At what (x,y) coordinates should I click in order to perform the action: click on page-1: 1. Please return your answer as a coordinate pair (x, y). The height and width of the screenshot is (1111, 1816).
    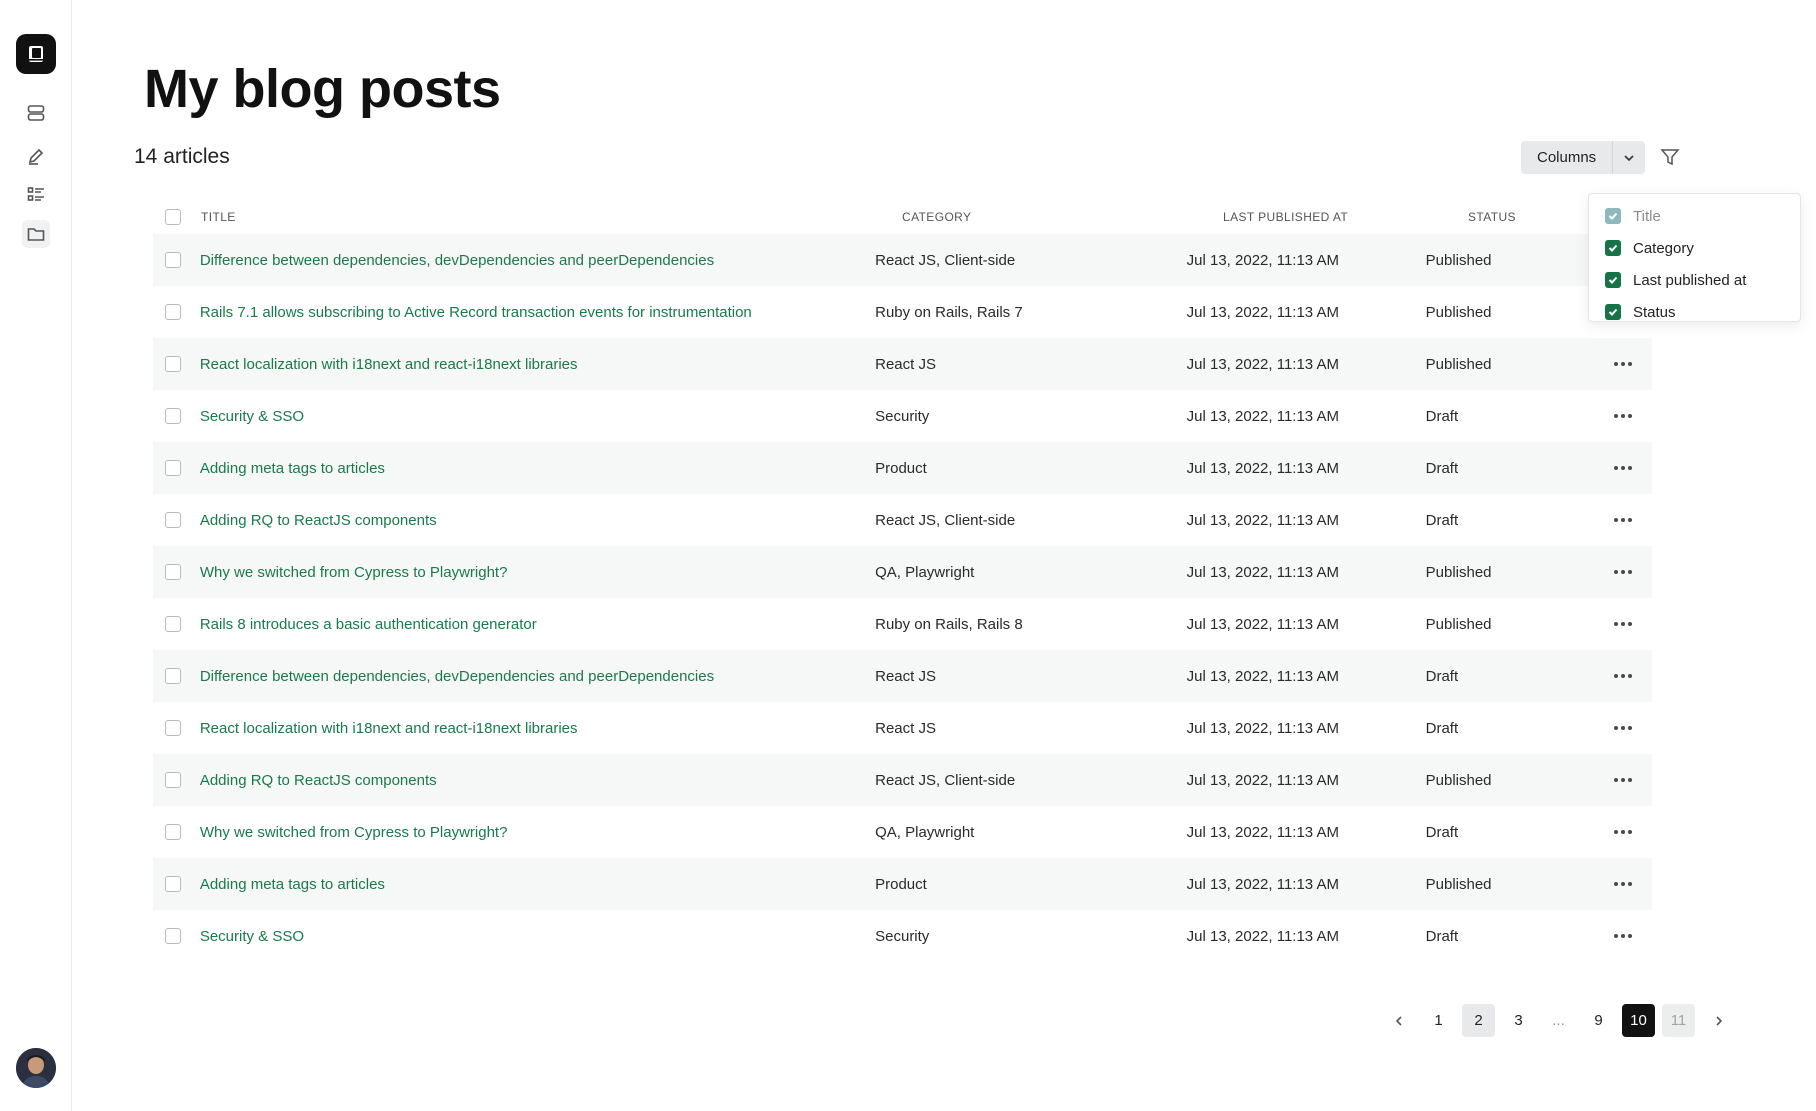
    Looking at the image, I should click on (1438, 1020).